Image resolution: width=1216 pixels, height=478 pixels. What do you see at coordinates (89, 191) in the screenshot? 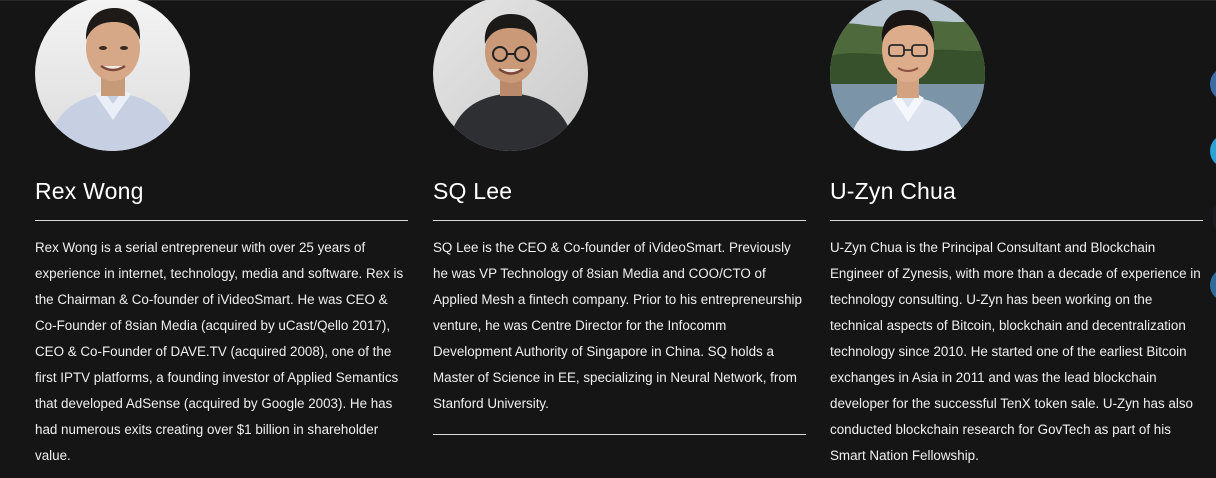
I see `member-name: Rex Wong` at bounding box center [89, 191].